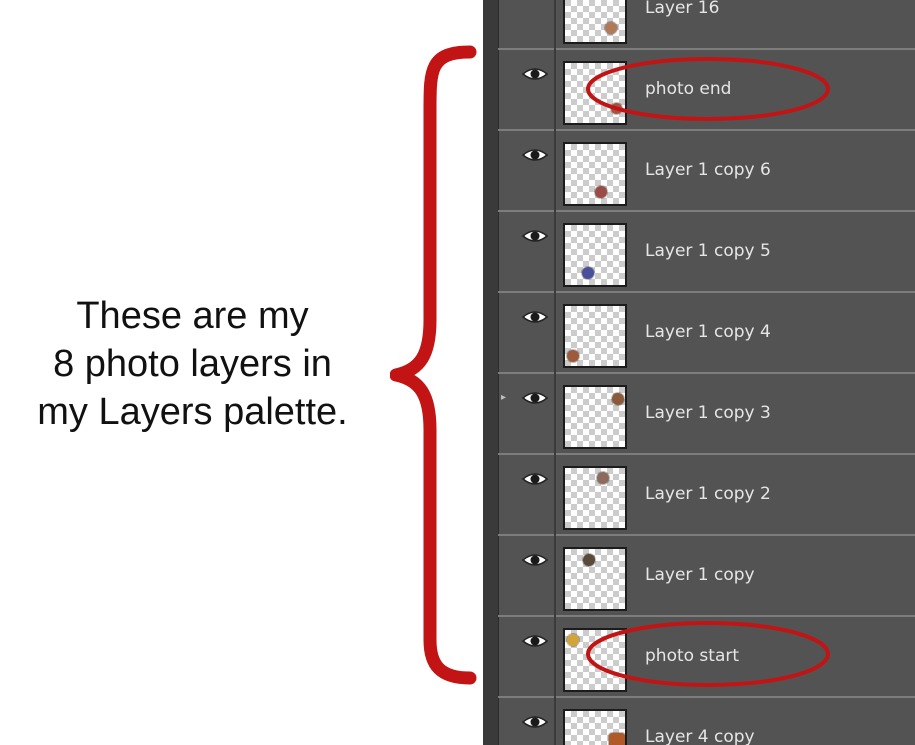  Describe the element at coordinates (433, 365) in the screenshot. I see `curly-brace-annotation` at that location.